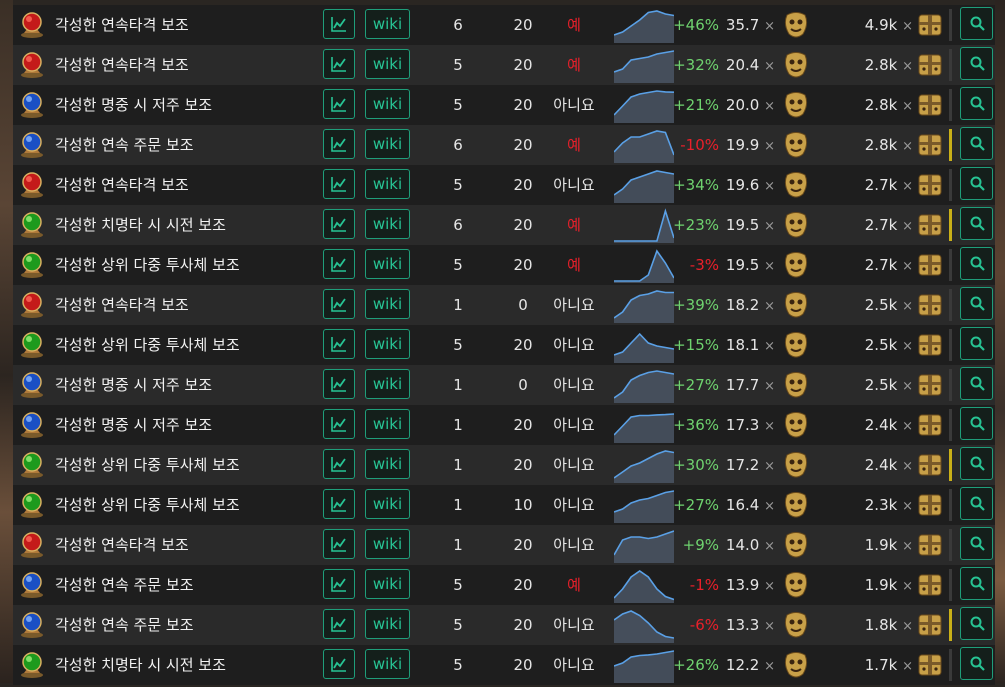  Describe the element at coordinates (699, 145) in the screenshot. I see `price-change: -10%` at that location.